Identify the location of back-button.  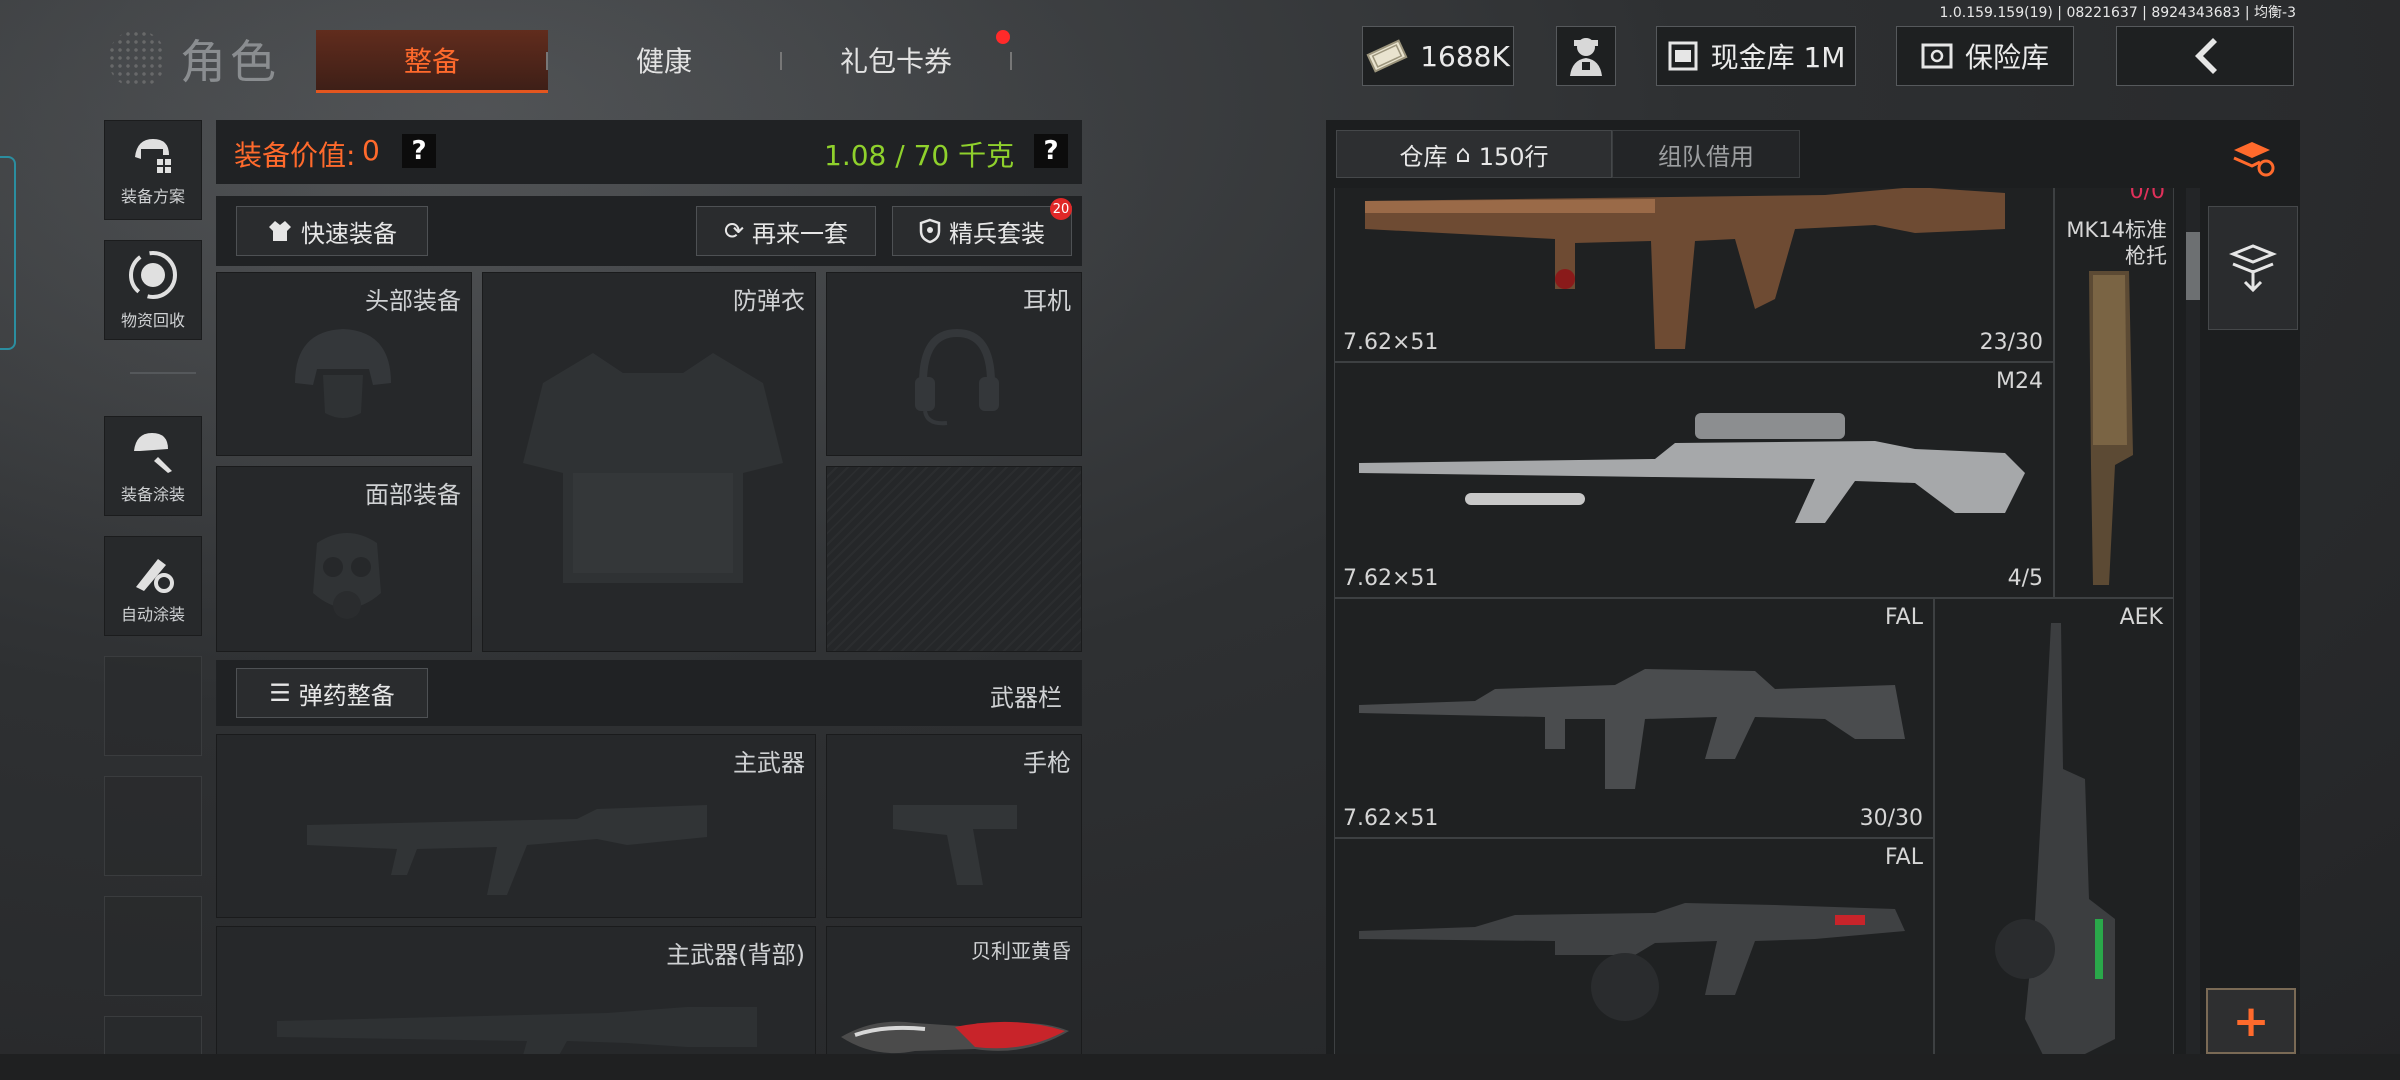
(2205, 56).